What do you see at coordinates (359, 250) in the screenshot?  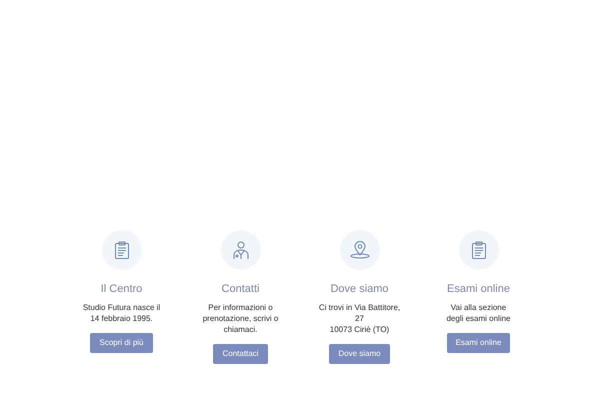 I see `map-pin-icon` at bounding box center [359, 250].